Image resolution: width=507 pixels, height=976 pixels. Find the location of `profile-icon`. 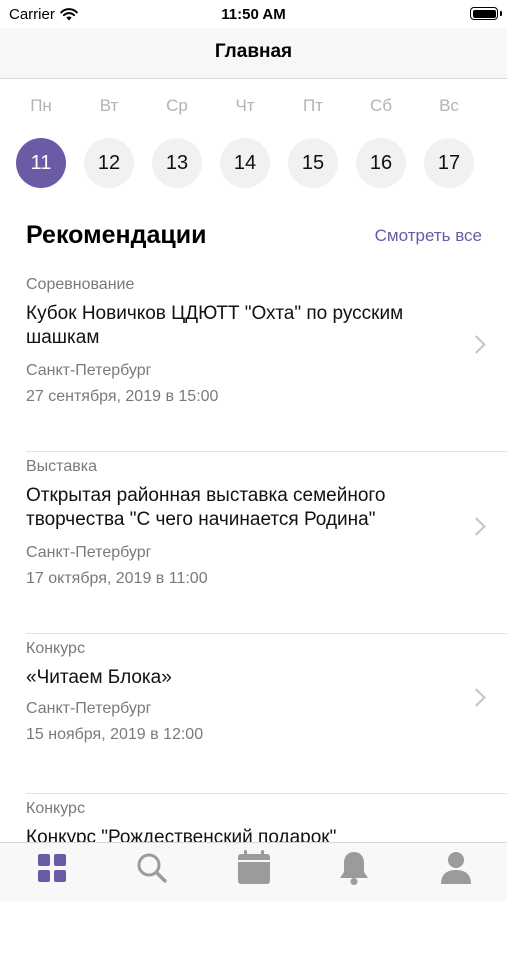

profile-icon is located at coordinates (456, 868).